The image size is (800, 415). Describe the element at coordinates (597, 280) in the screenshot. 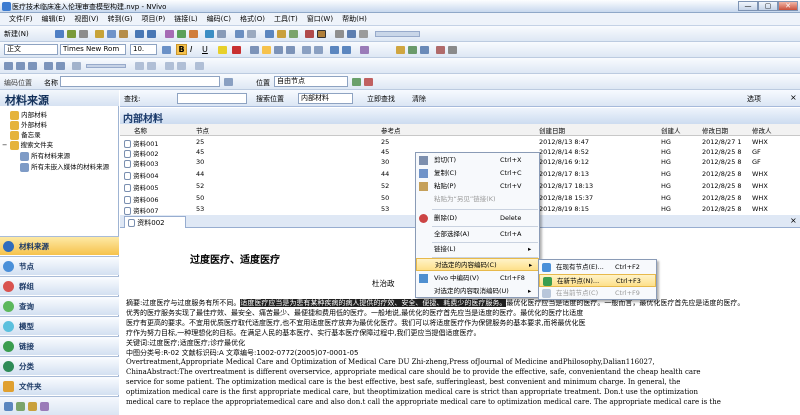

I see `submenu-item-new-node: 在新节点(N)... Ctrl+F3` at that location.